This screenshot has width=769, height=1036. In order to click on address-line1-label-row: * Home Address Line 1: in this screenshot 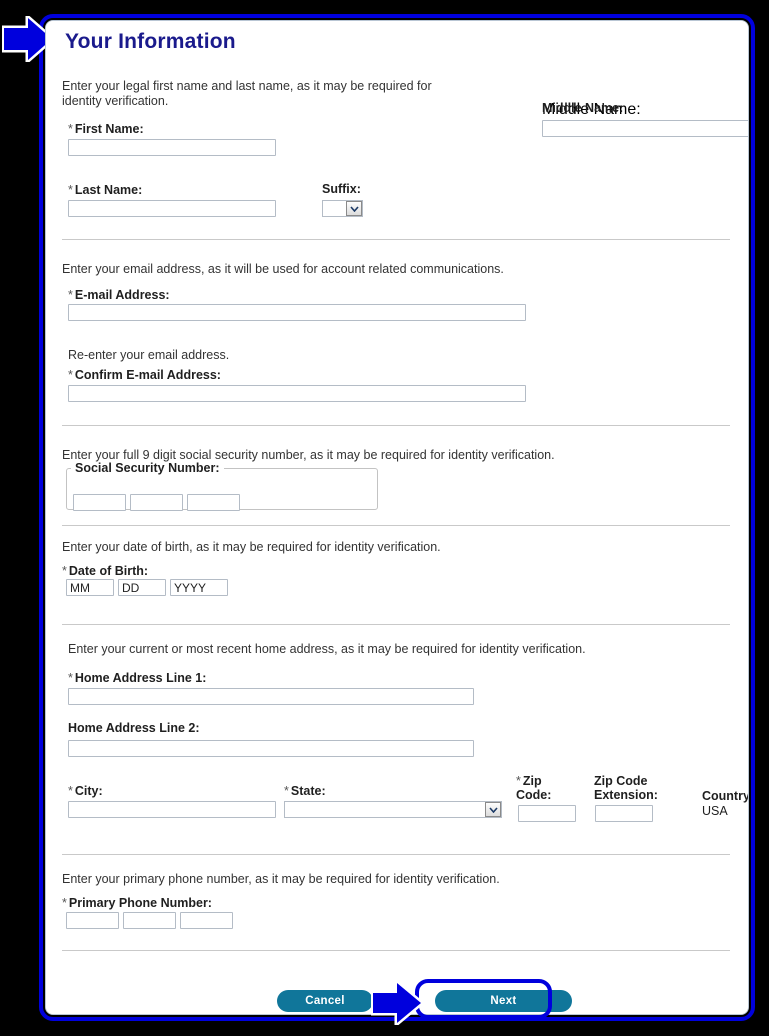, I will do `click(137, 678)`.